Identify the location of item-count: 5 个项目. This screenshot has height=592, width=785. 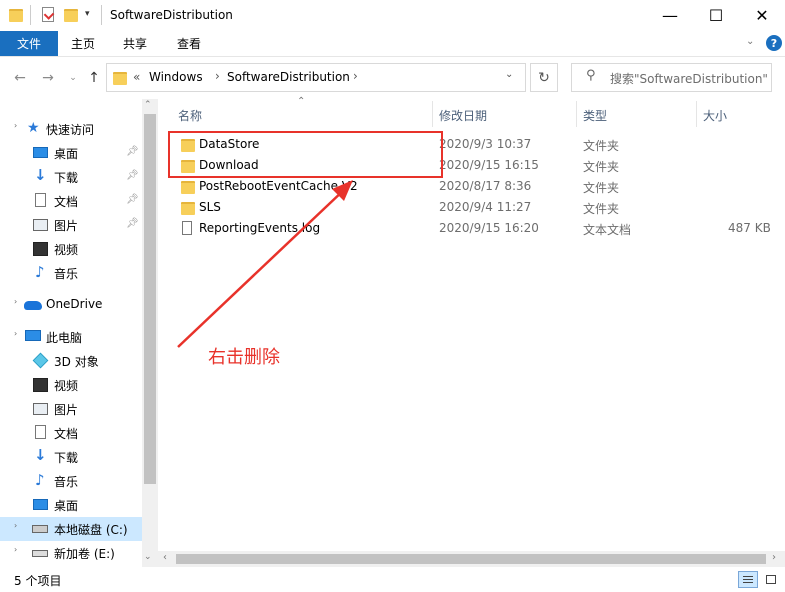
(38, 581).